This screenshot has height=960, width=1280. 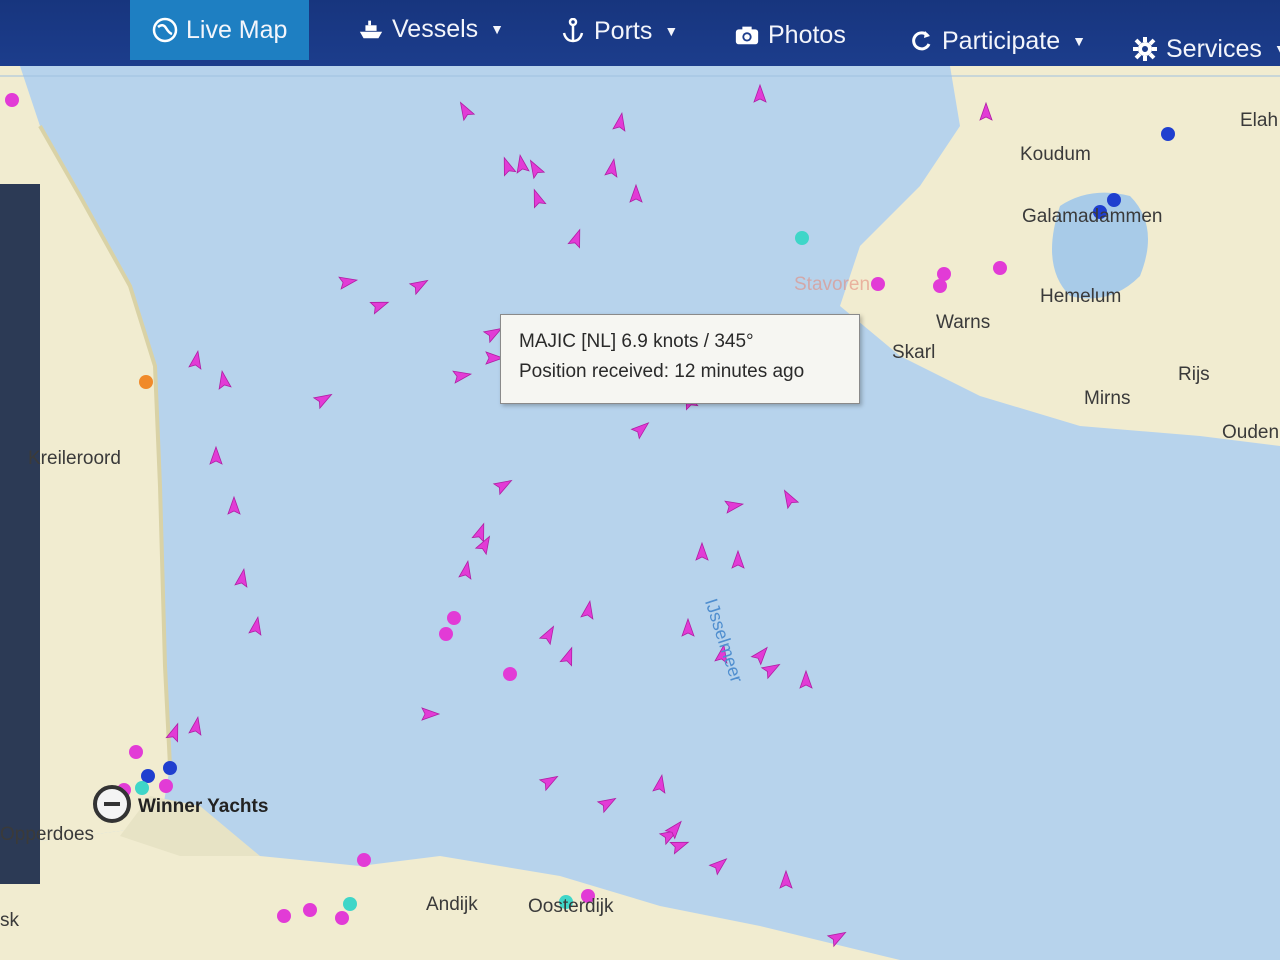 I want to click on nav-photos: Photos, so click(x=790, y=35).